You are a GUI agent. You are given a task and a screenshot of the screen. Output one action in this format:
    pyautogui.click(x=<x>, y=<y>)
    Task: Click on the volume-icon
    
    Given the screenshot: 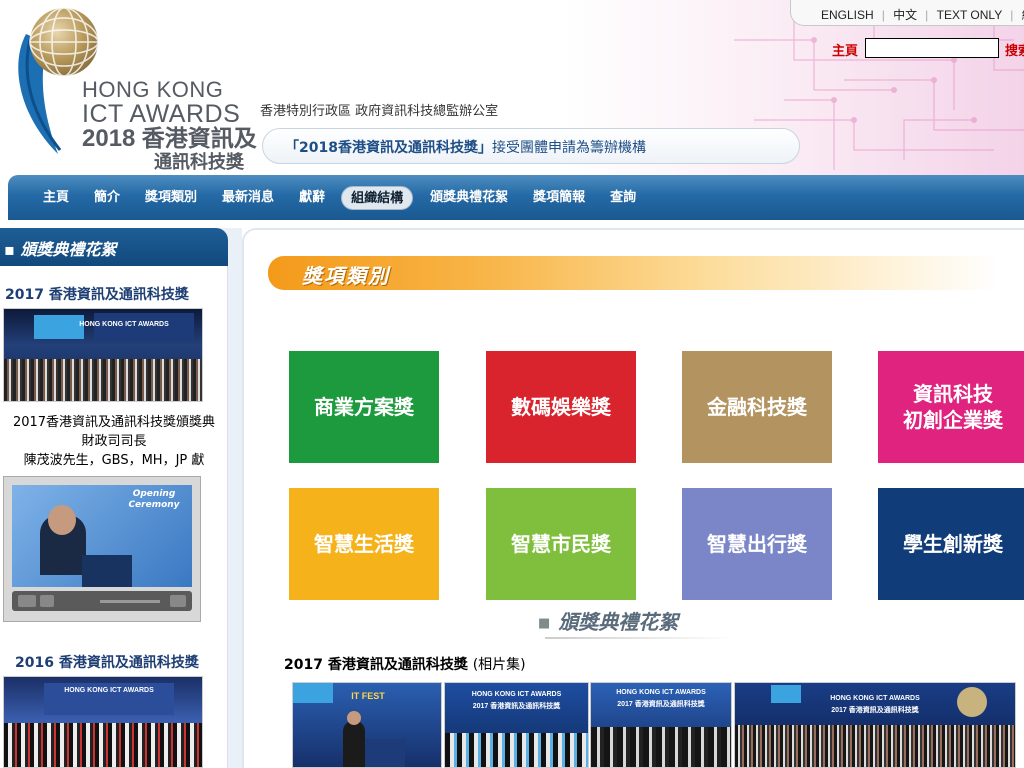 What is the action you would take?
    pyautogui.click(x=178, y=601)
    